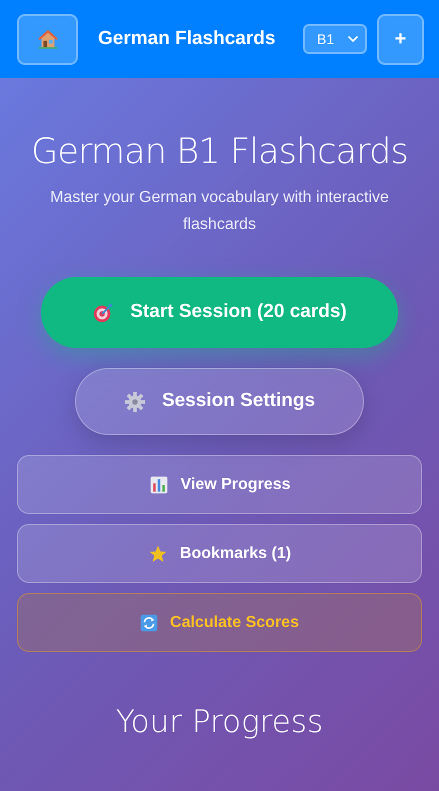  I want to click on add-button: +, so click(400, 39).